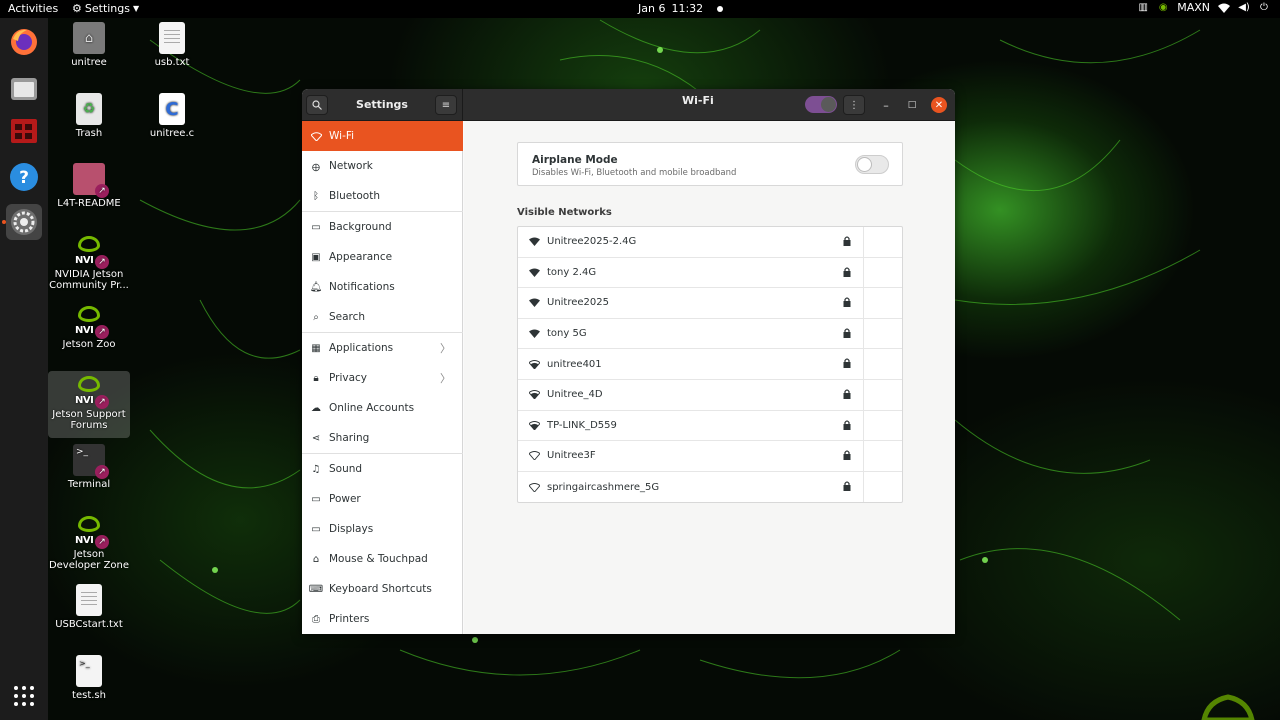 The width and height of the screenshot is (1280, 720). What do you see at coordinates (347, 317) in the screenshot?
I see `sidebar-item-label: Search` at bounding box center [347, 317].